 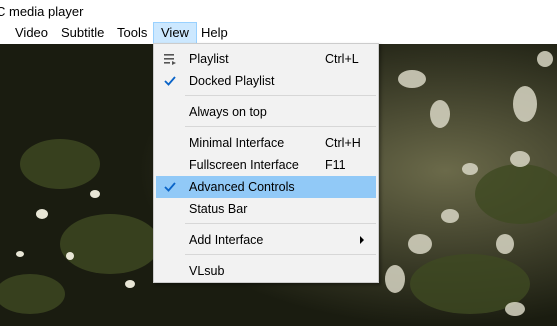 What do you see at coordinates (42, 11) in the screenshot?
I see `window-title: C media player` at bounding box center [42, 11].